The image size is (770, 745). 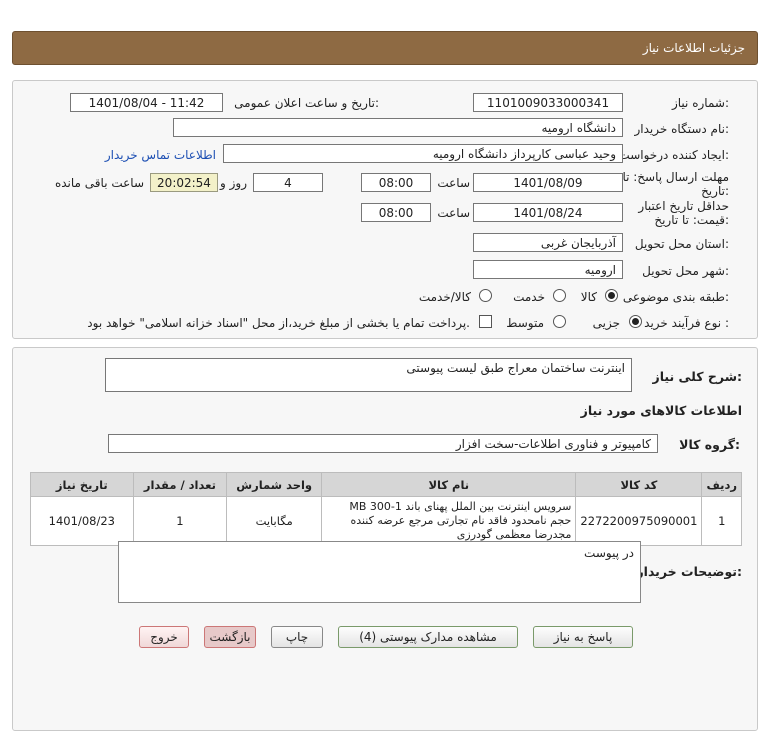 What do you see at coordinates (709, 444) in the screenshot?
I see `goods-group-label: گروه کالا:` at bounding box center [709, 444].